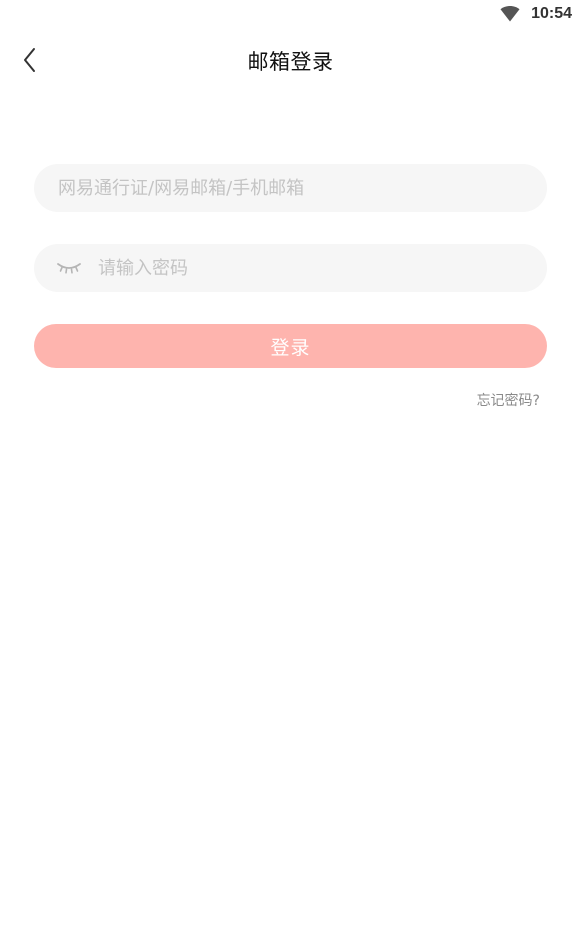  I want to click on eye-closed-icon, so click(69, 268).